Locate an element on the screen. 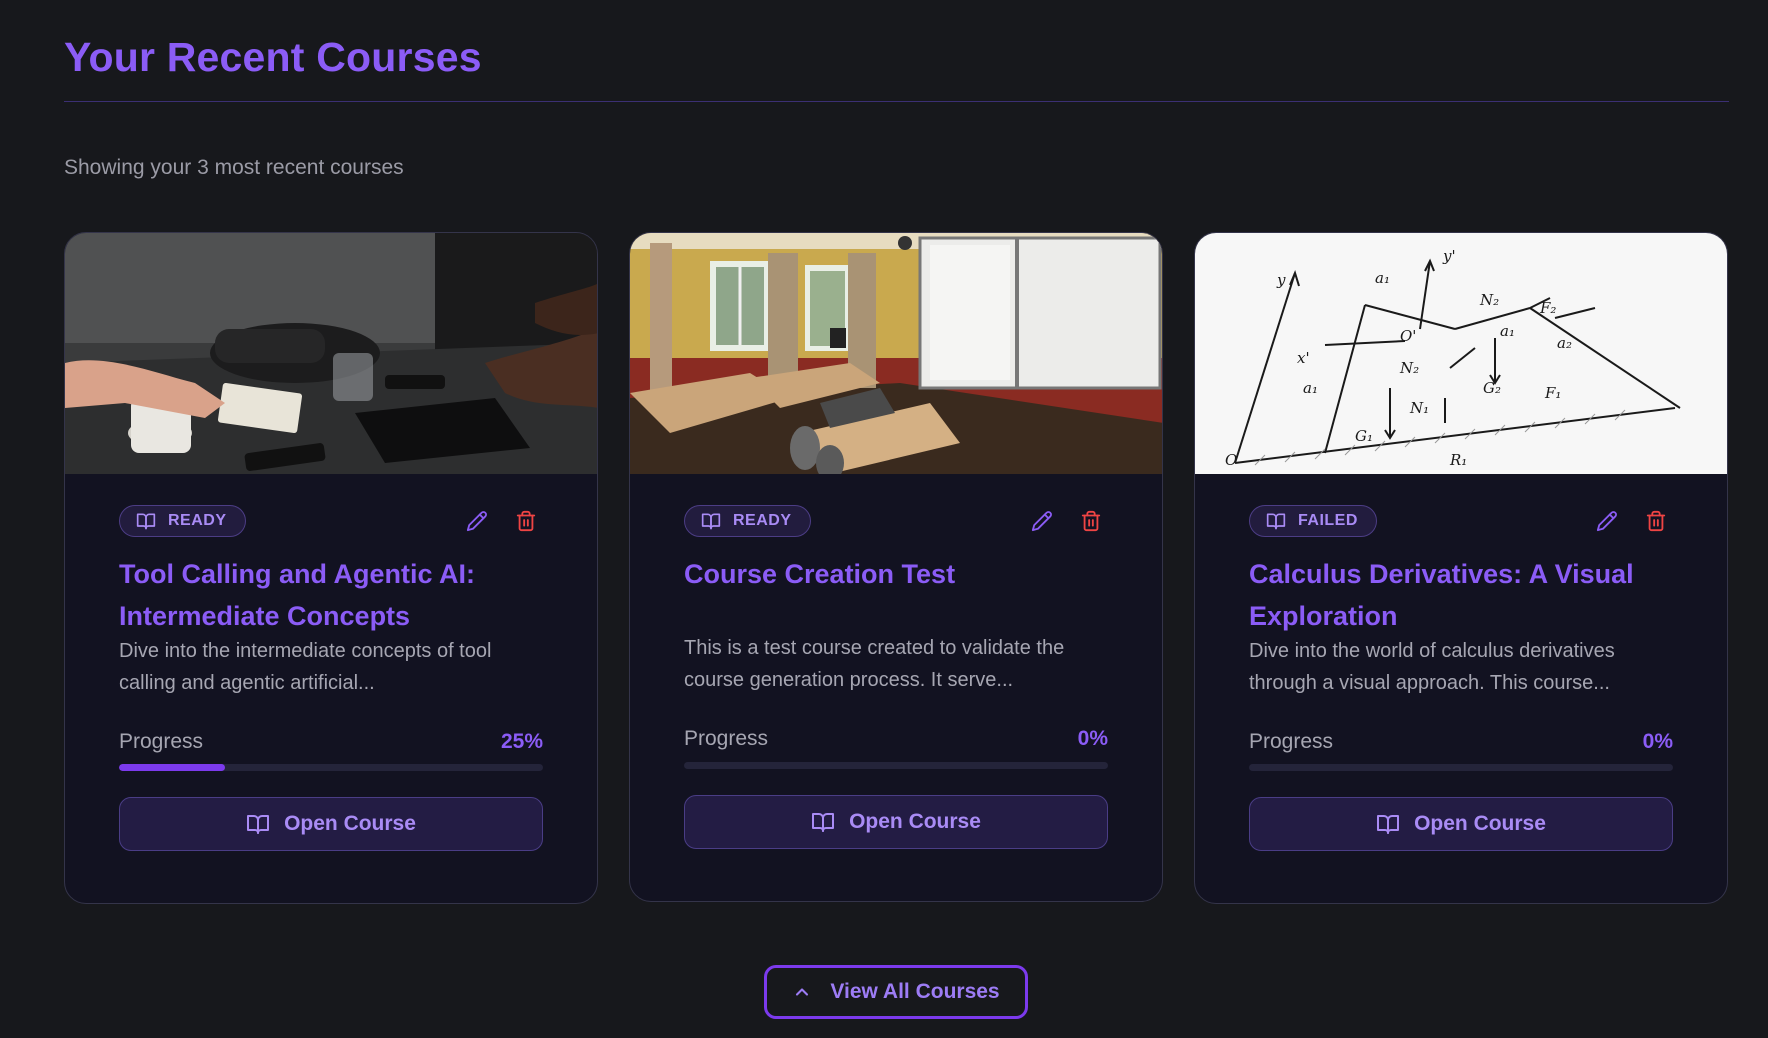 Image resolution: width=1768 pixels, height=1038 pixels. meeting-table-image is located at coordinates (331, 353).